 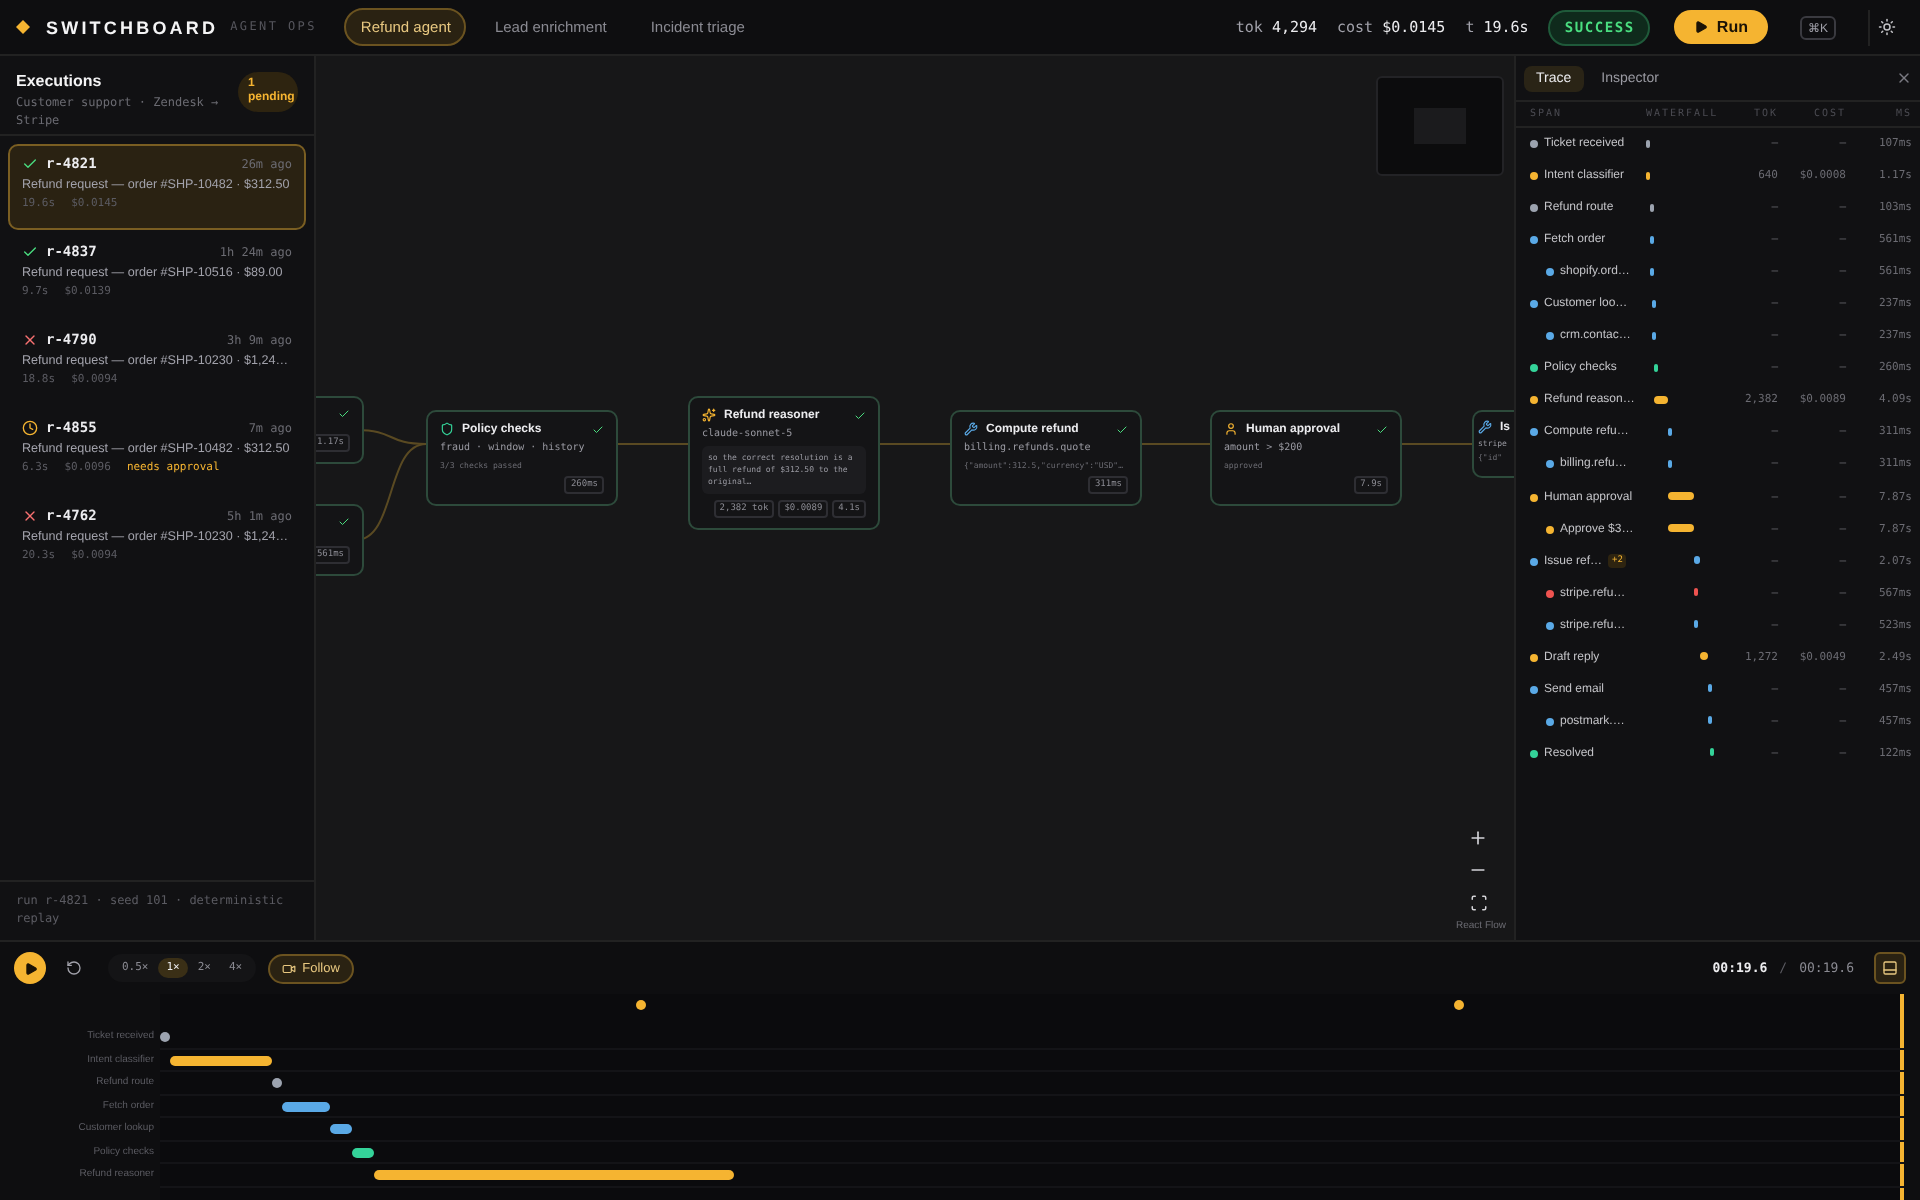 What do you see at coordinates (30, 428) in the screenshot?
I see `clock-icon` at bounding box center [30, 428].